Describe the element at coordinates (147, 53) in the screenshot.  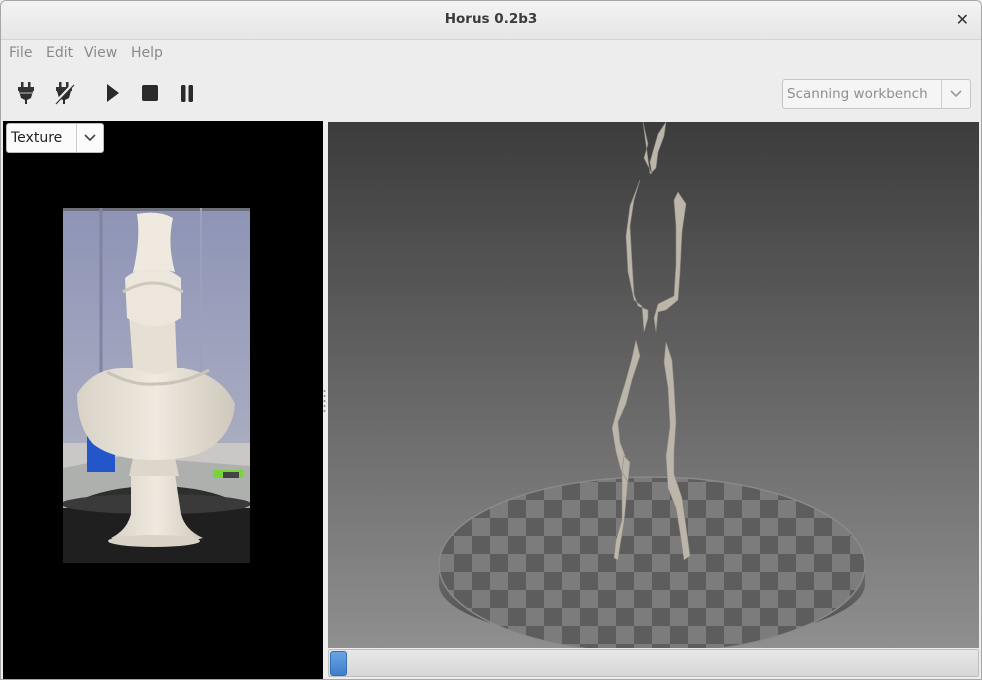
I see `menu-help: Help` at that location.